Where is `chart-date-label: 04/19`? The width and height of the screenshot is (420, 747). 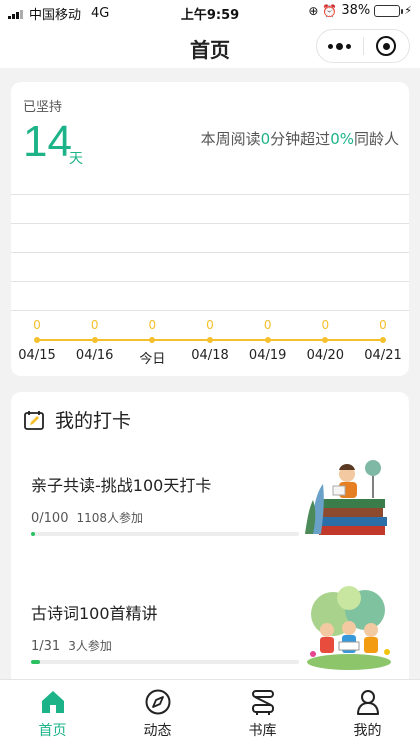 chart-date-label: 04/19 is located at coordinates (267, 355).